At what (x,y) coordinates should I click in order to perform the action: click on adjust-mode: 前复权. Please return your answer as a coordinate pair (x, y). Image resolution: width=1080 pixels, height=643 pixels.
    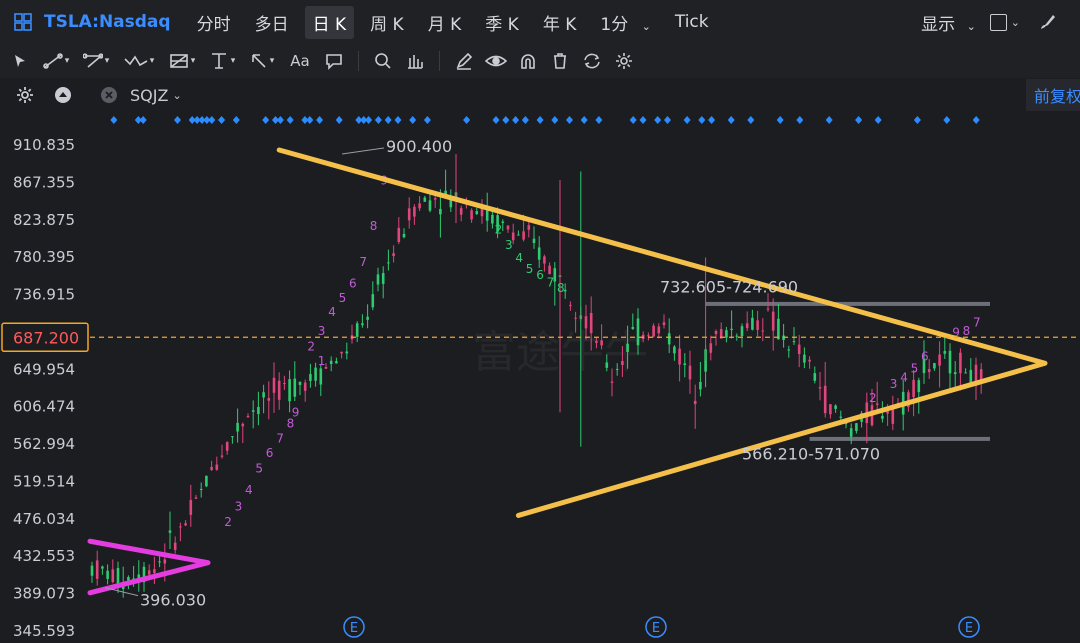
    Looking at the image, I should click on (1053, 95).